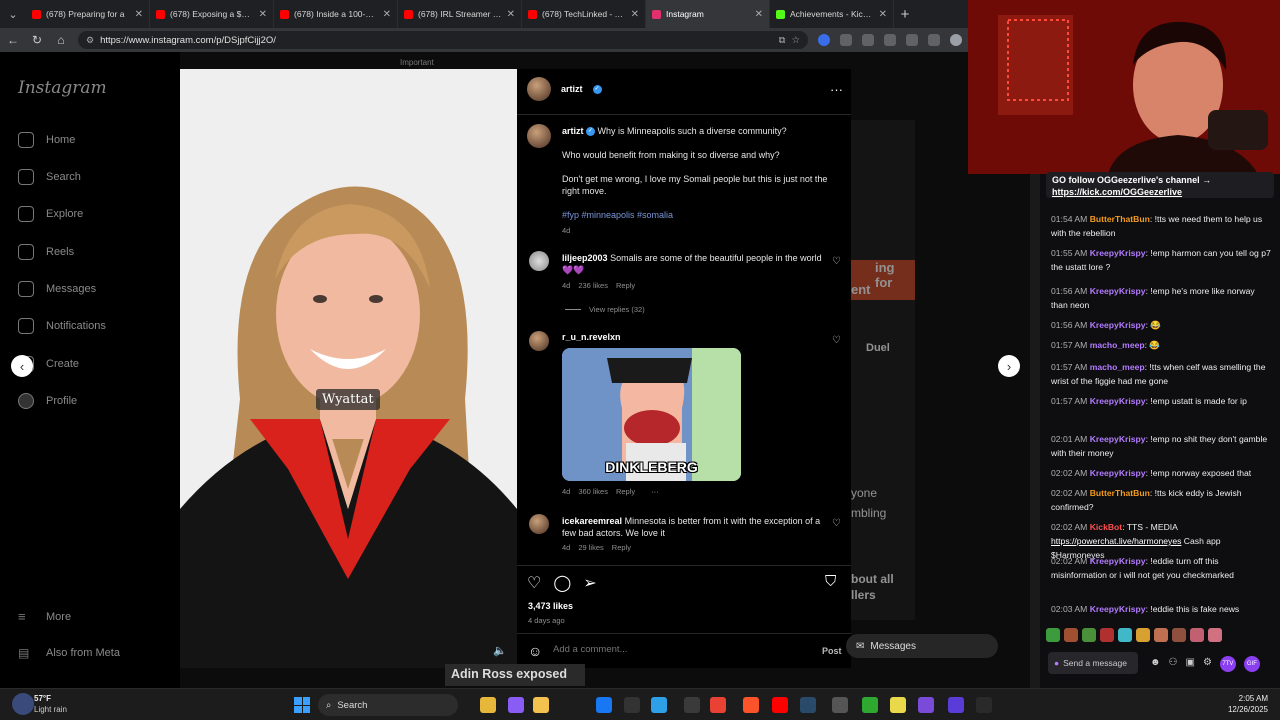  What do you see at coordinates (37, 40) in the screenshot?
I see `reload-icon: ↻` at bounding box center [37, 40].